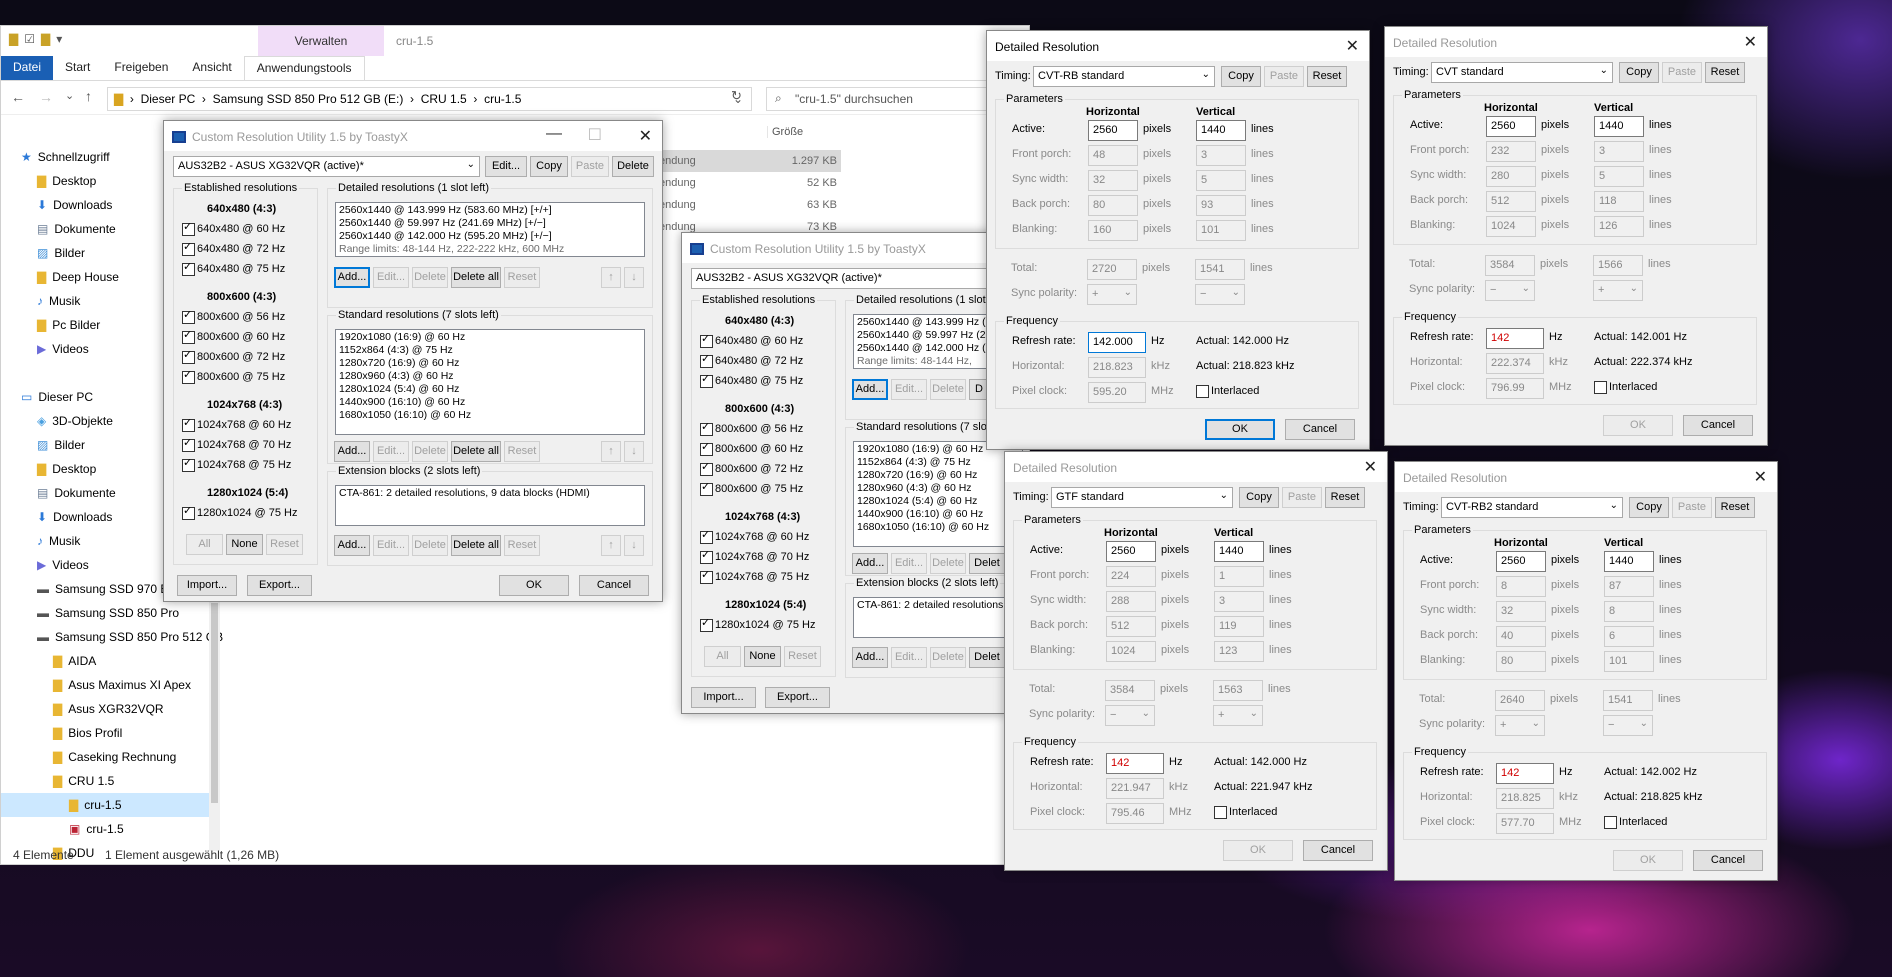  Describe the element at coordinates (112, 637) in the screenshot. I see `sidebar-item: ▬ Samsung SSD 850 Pro 512 GB` at that location.